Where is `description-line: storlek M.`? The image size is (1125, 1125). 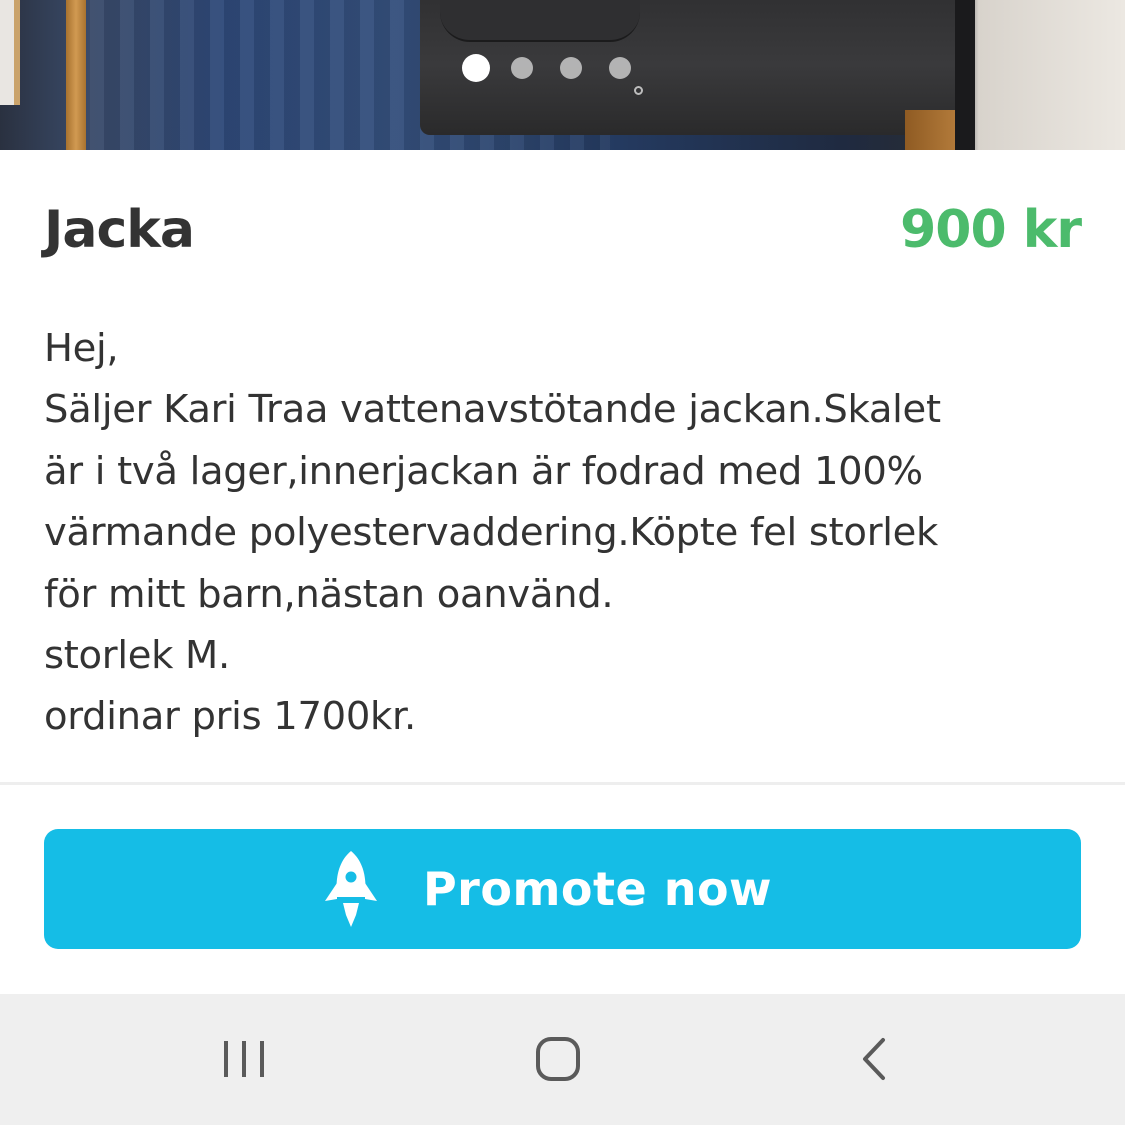 description-line: storlek M. is located at coordinates (137, 656).